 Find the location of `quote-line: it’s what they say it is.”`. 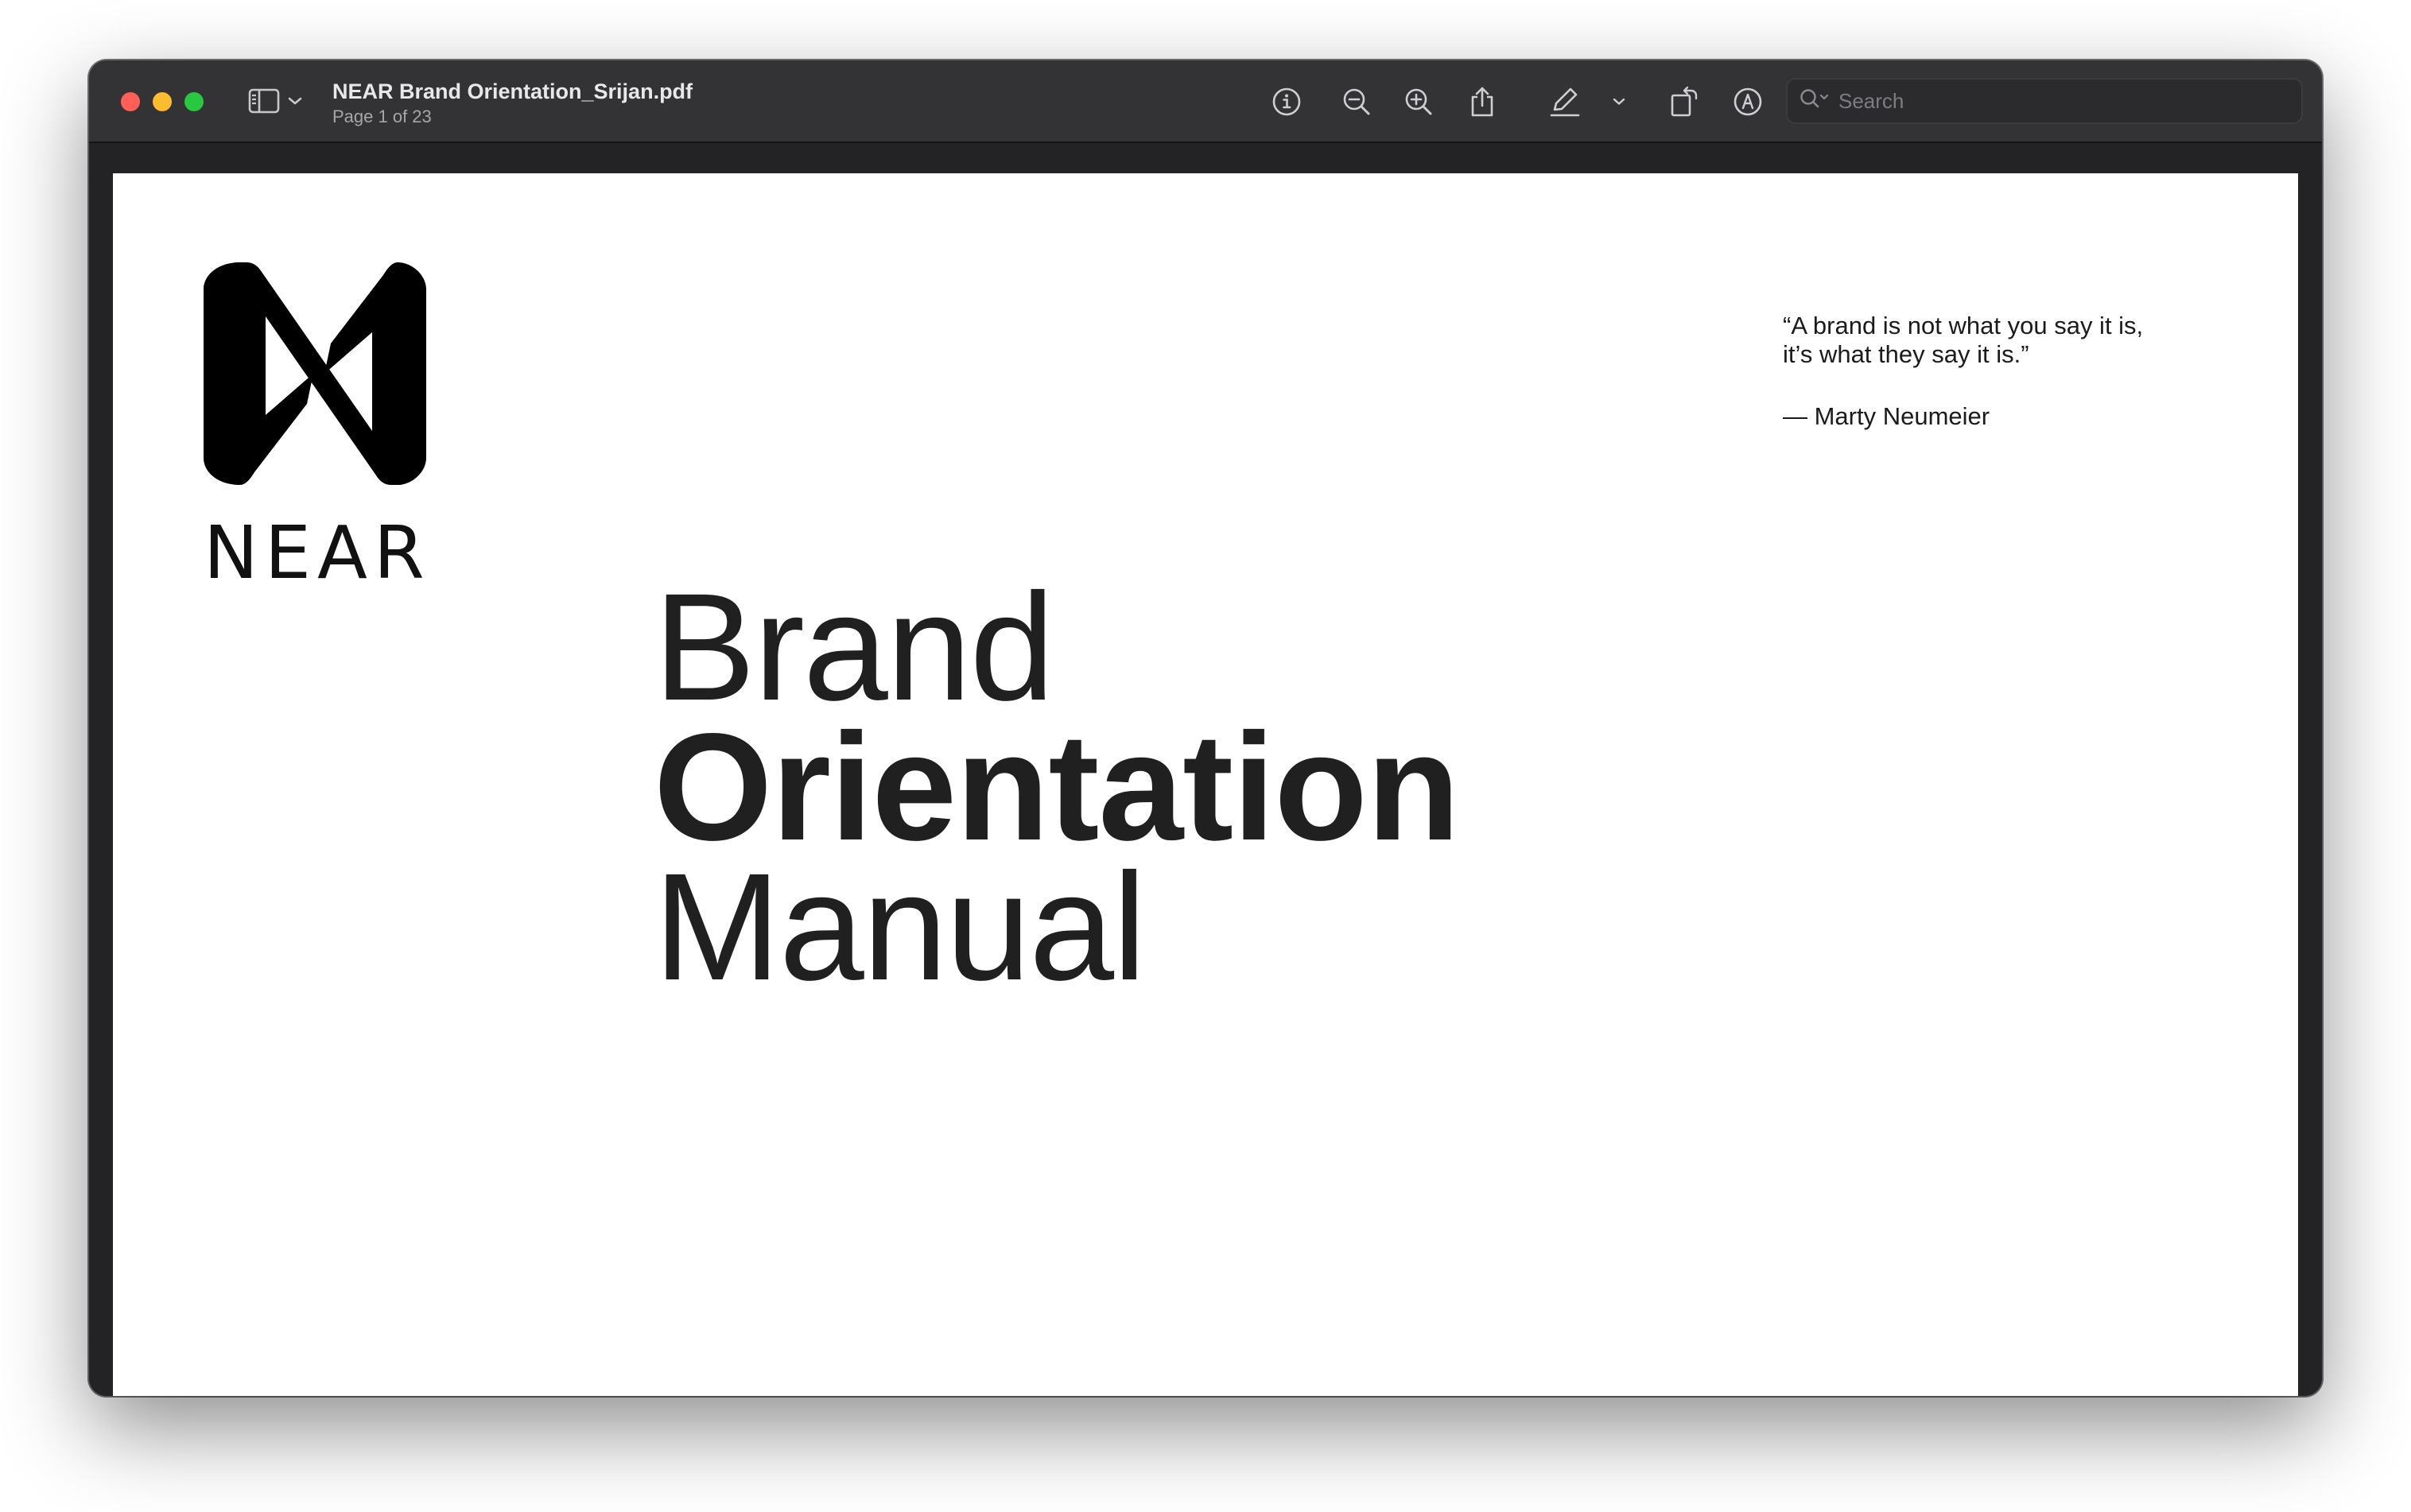

quote-line: it’s what they say it is.” is located at coordinates (1906, 354).